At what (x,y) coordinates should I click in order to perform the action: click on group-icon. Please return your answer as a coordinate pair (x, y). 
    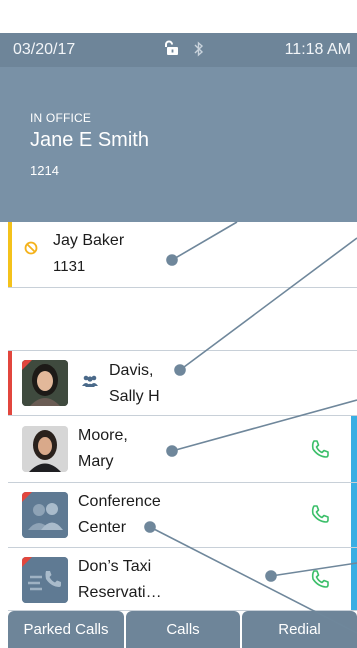
    Looking at the image, I should click on (90, 383).